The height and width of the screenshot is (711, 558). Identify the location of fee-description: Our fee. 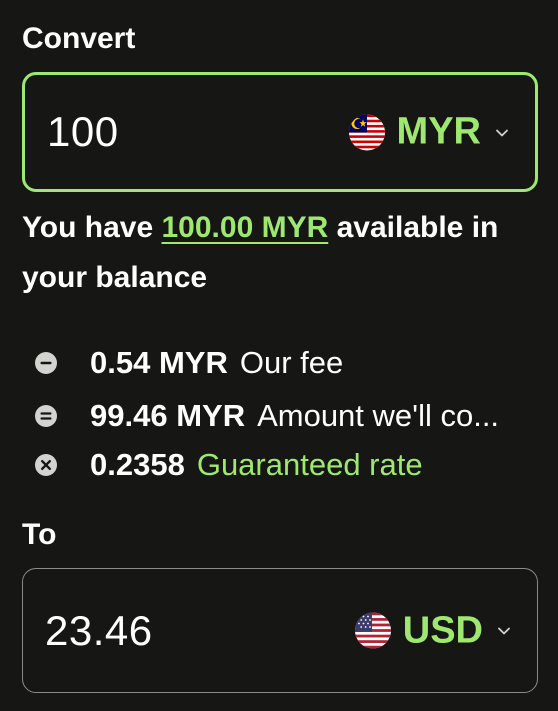
(291, 362).